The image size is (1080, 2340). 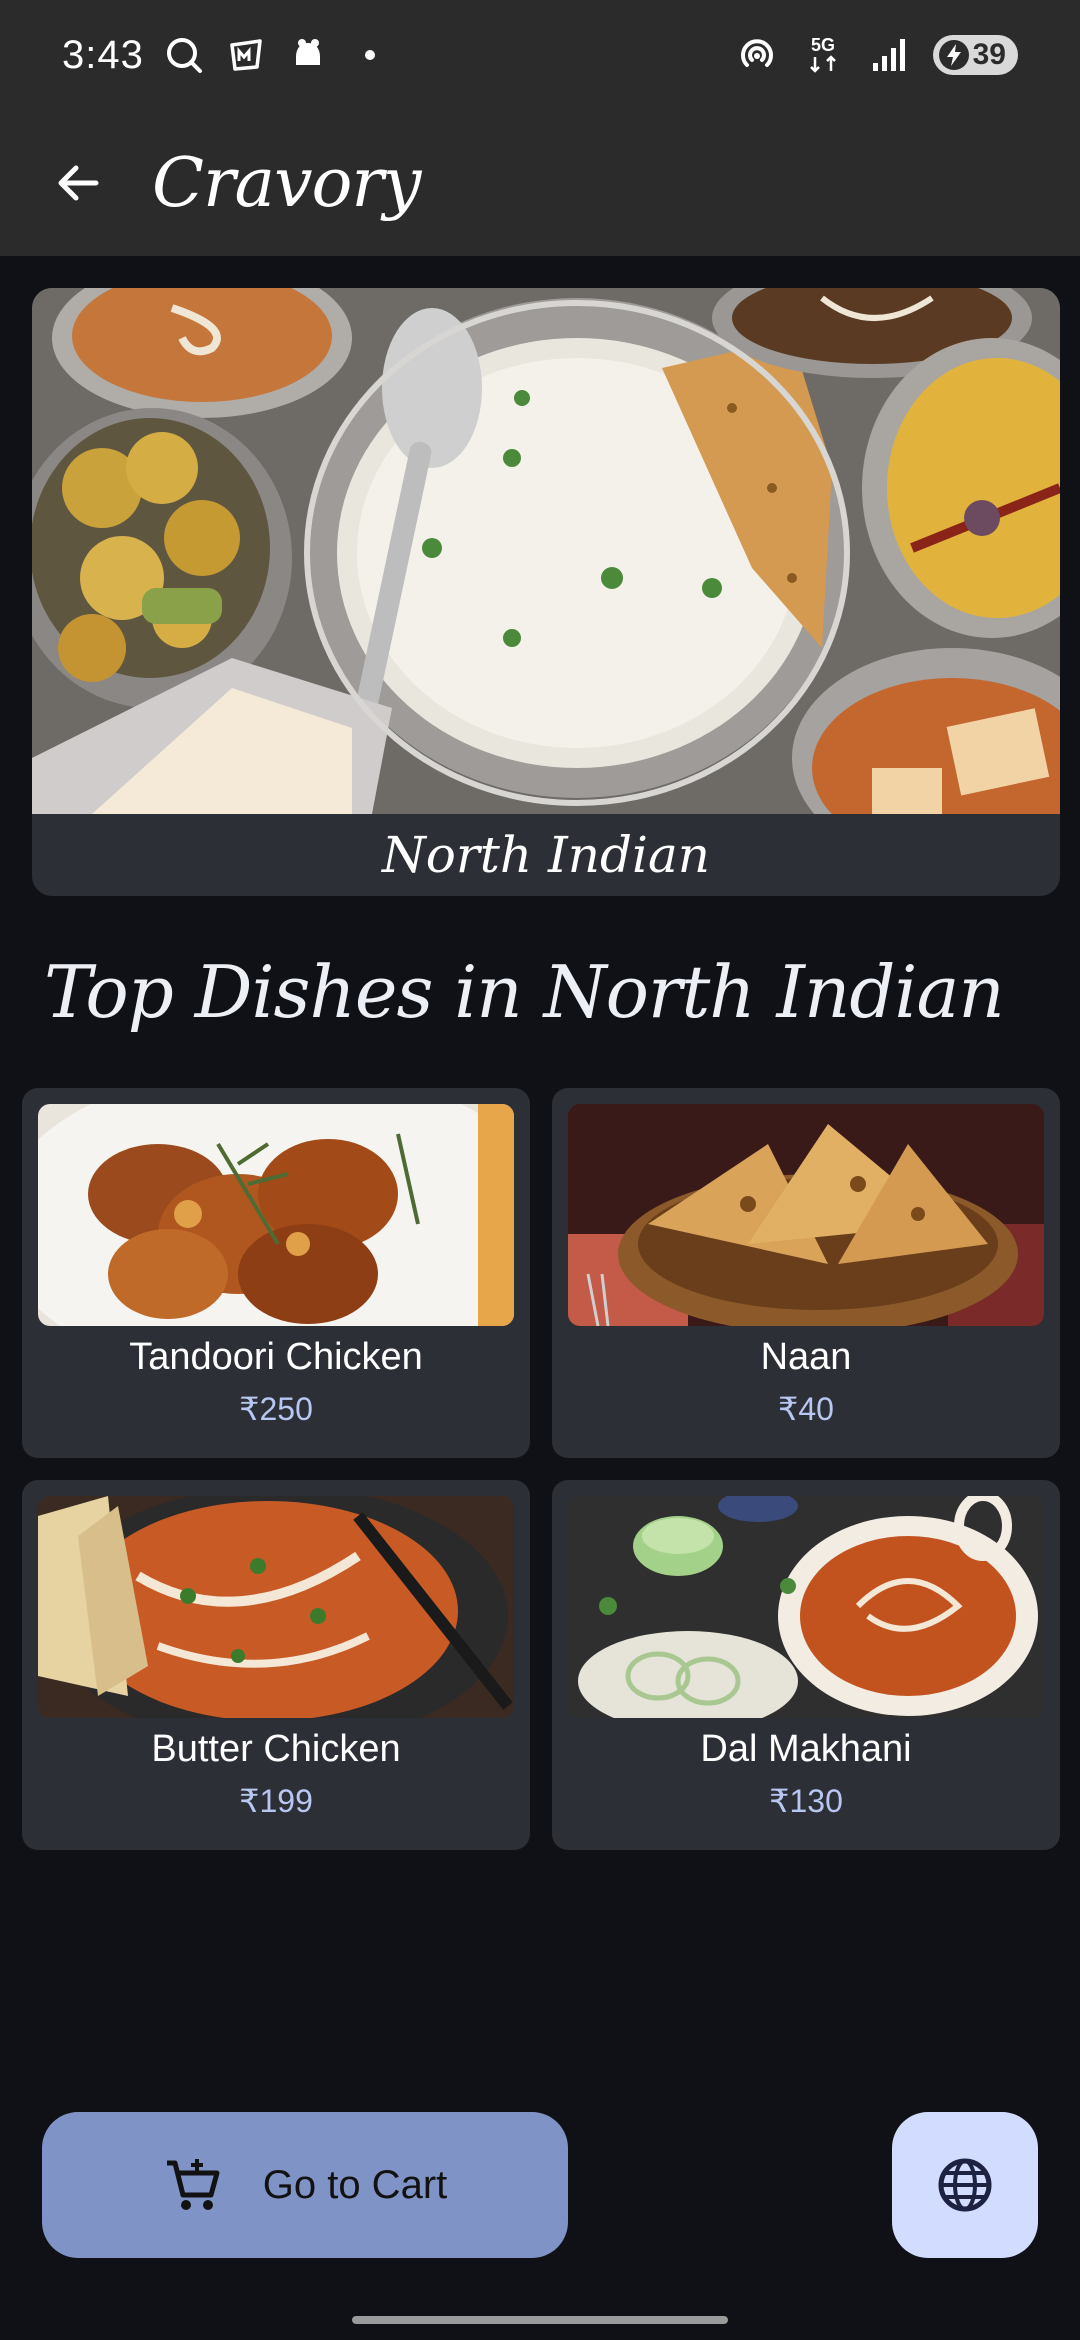 What do you see at coordinates (540, 2320) in the screenshot?
I see `home-indicator` at bounding box center [540, 2320].